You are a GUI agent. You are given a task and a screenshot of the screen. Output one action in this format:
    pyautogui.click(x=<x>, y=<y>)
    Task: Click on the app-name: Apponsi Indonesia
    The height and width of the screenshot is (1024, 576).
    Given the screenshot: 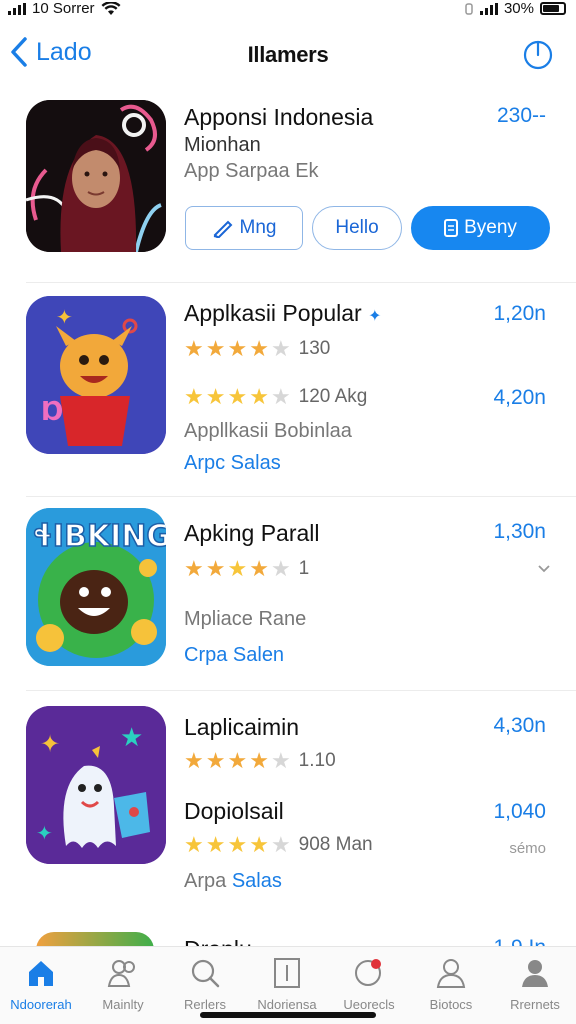 What is the action you would take?
    pyautogui.click(x=279, y=117)
    